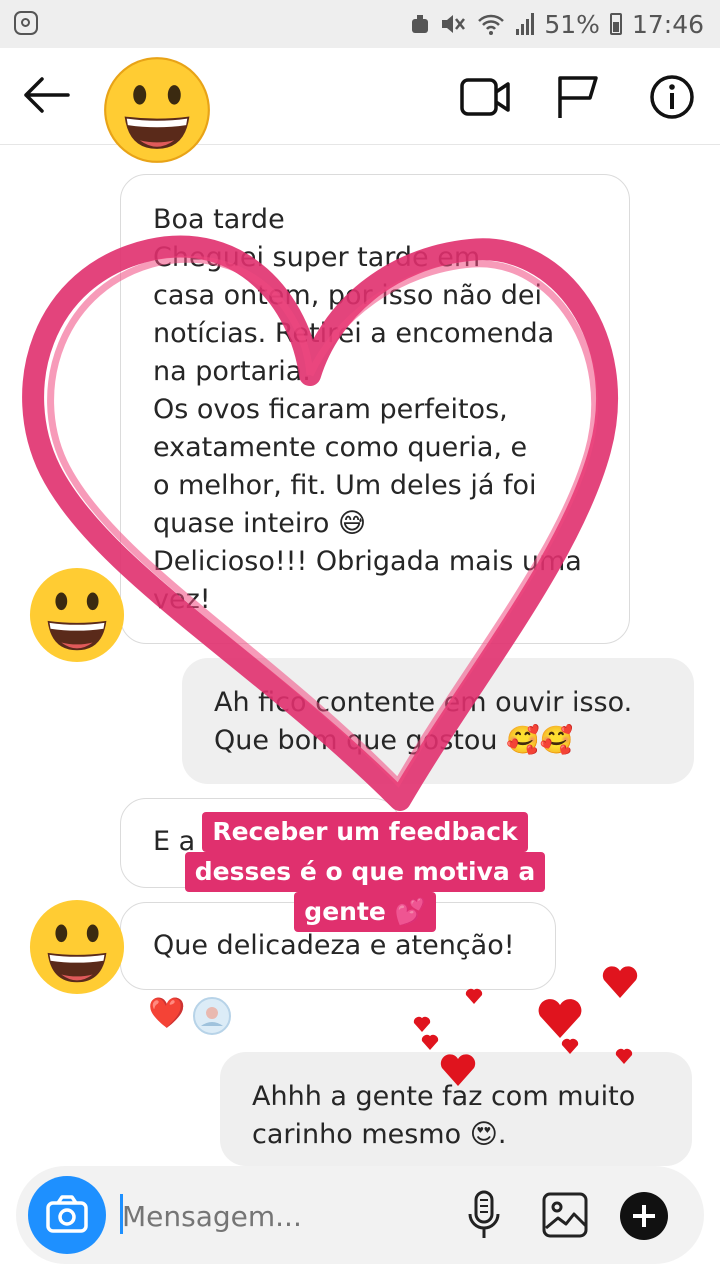 This screenshot has height=1280, width=720. What do you see at coordinates (454, 24) in the screenshot?
I see `mute-icon` at bounding box center [454, 24].